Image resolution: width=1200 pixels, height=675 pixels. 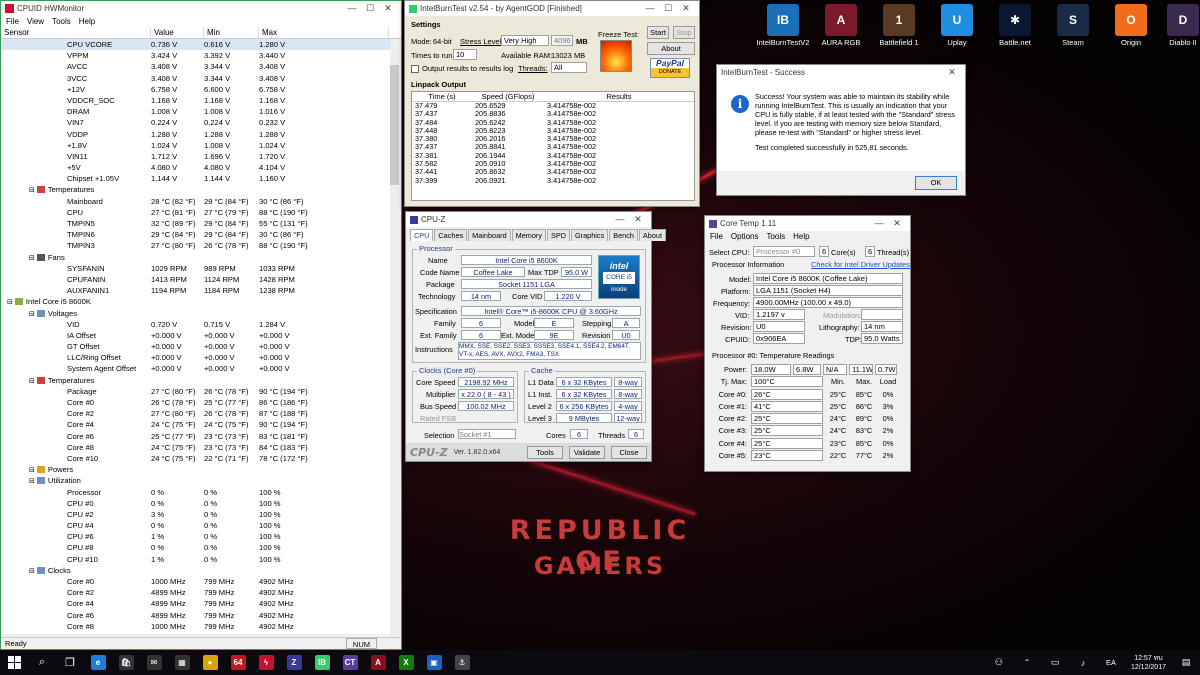 What do you see at coordinates (783, 25) in the screenshot?
I see `desktop-shortcut: IB IntelBurnTestV2` at bounding box center [783, 25].